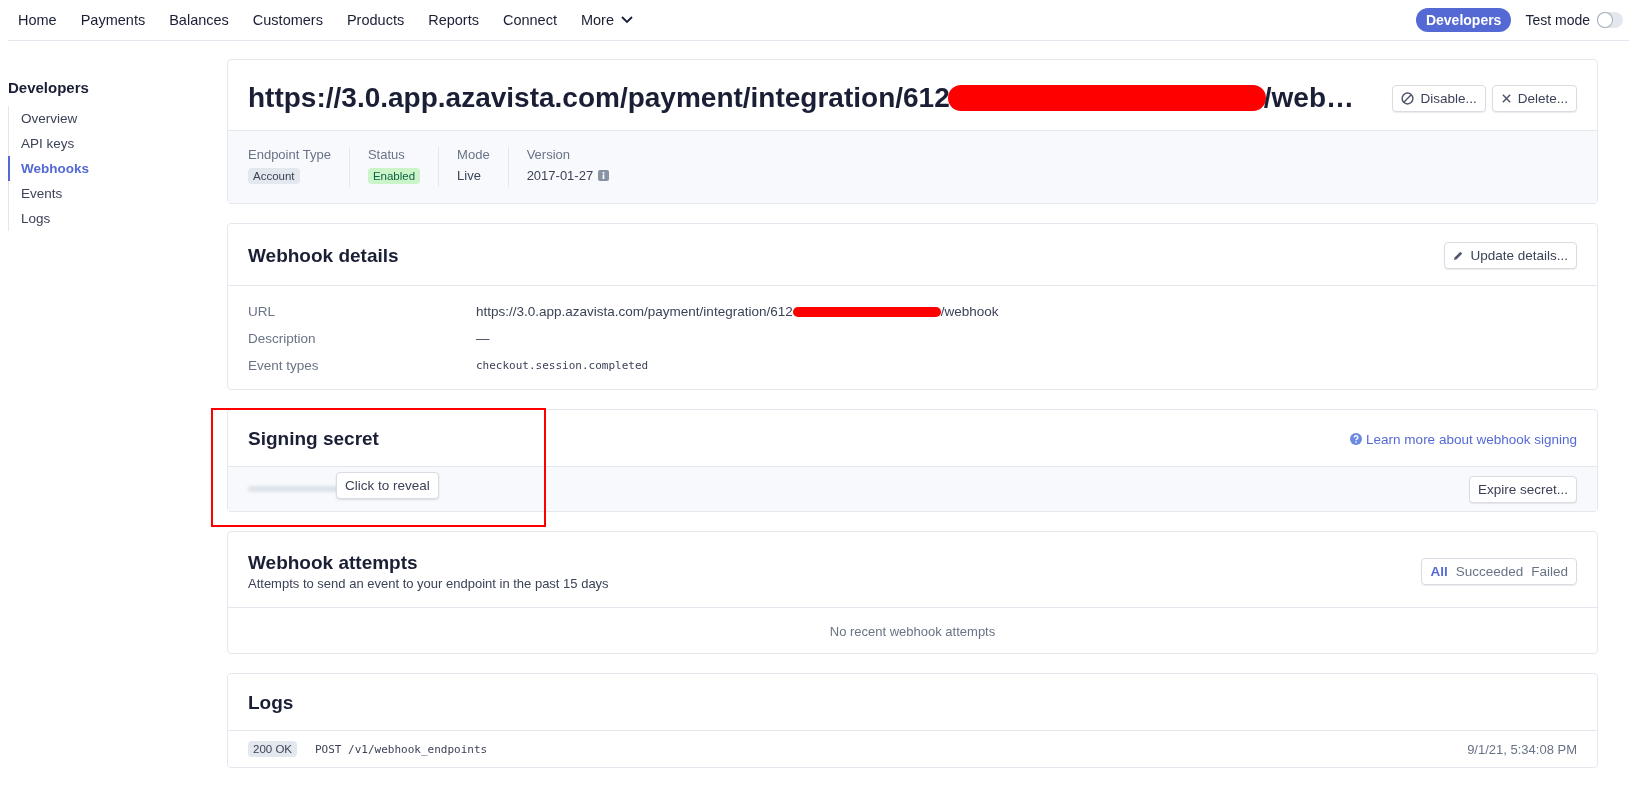  I want to click on nav-link: More, so click(606, 20).